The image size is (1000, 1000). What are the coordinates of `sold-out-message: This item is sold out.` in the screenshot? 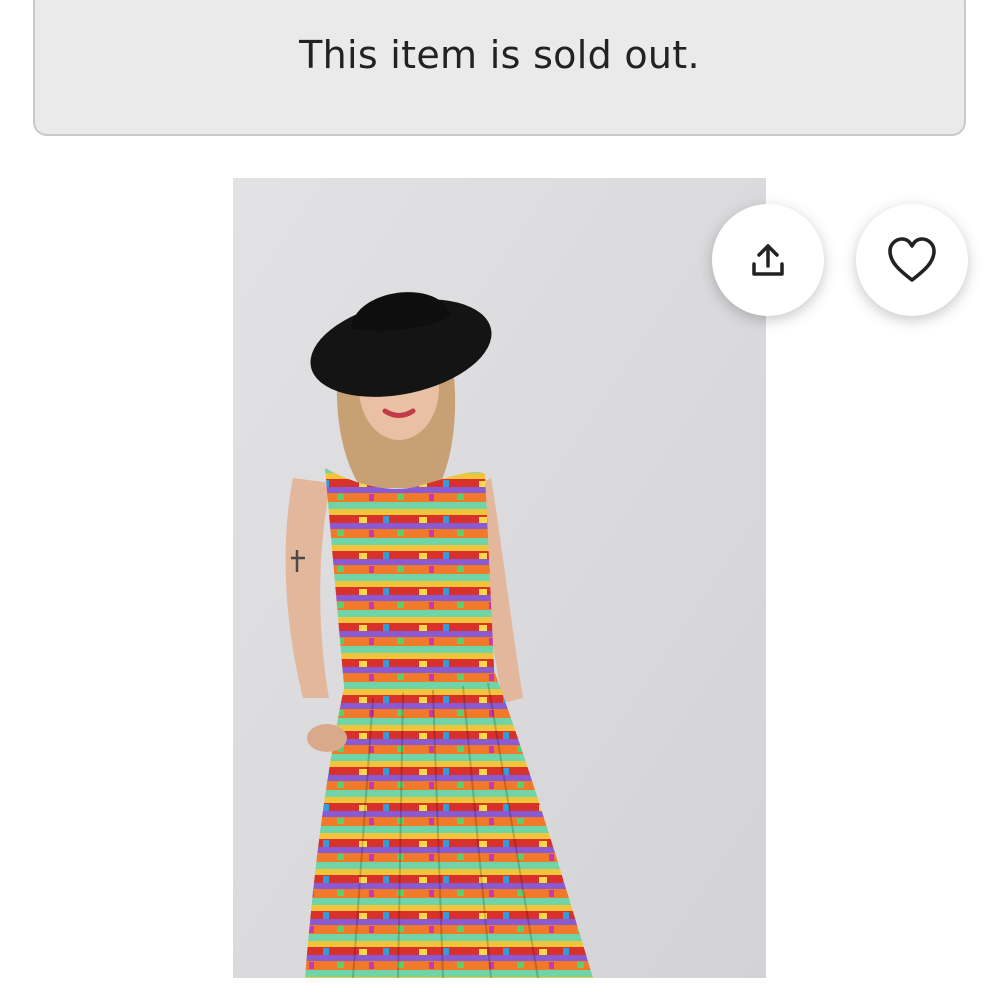 It's located at (499, 55).